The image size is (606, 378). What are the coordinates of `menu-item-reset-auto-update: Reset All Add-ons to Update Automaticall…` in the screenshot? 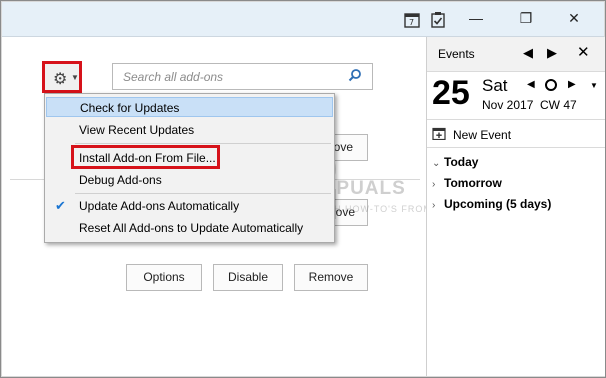 It's located at (189, 228).